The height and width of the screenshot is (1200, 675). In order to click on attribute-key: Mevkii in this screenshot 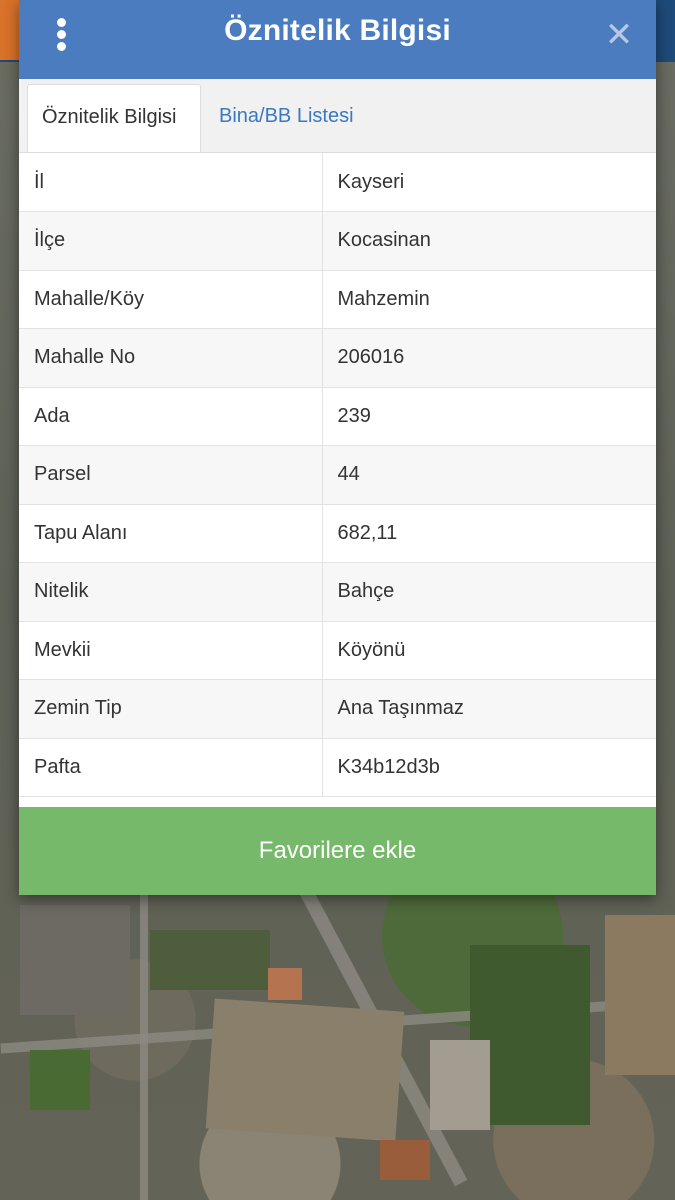, I will do `click(171, 650)`.